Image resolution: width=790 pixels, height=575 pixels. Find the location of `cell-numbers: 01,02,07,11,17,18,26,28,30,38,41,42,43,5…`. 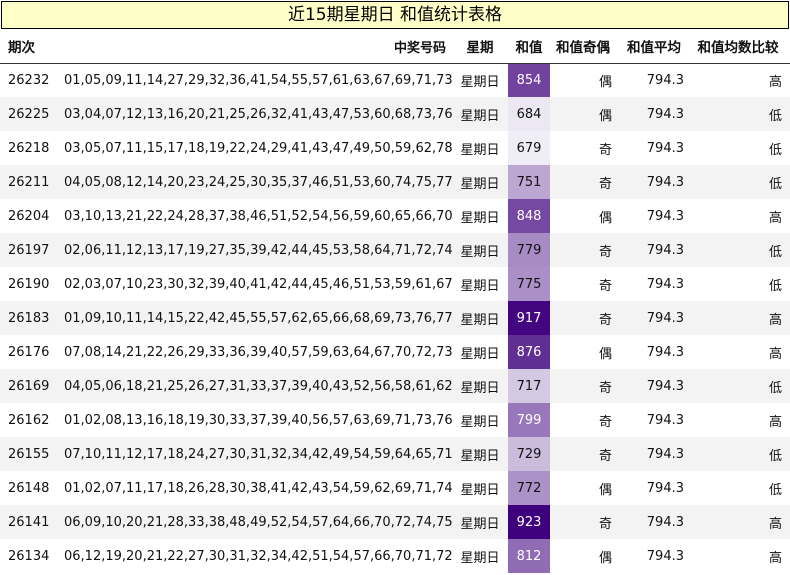

cell-numbers: 01,02,07,11,17,18,26,28,30,38,41,42,43,5… is located at coordinates (258, 488).